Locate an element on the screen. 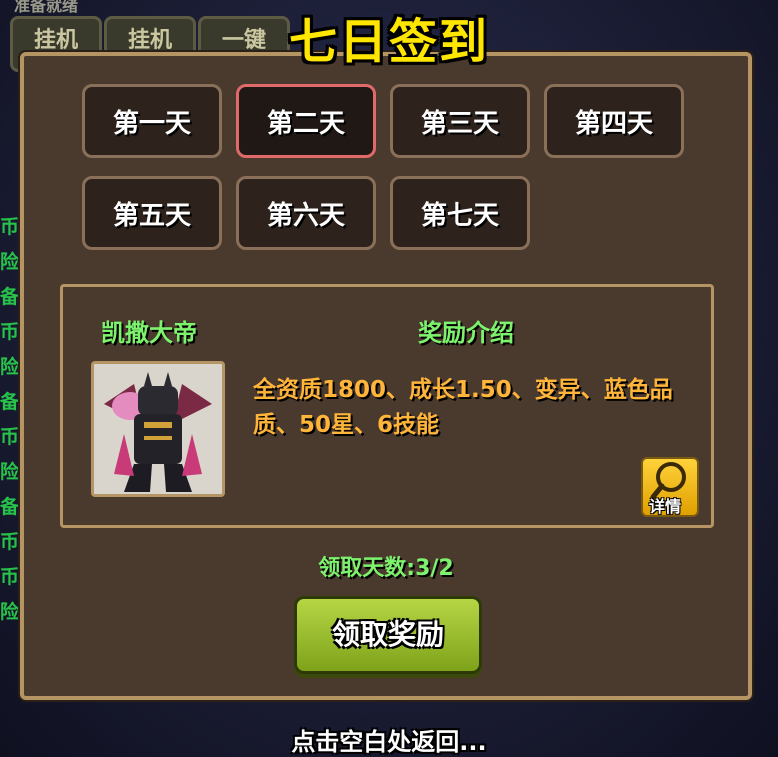 This screenshot has height=757, width=778. dialog-title: 七日签到 is located at coordinates (388, 42).